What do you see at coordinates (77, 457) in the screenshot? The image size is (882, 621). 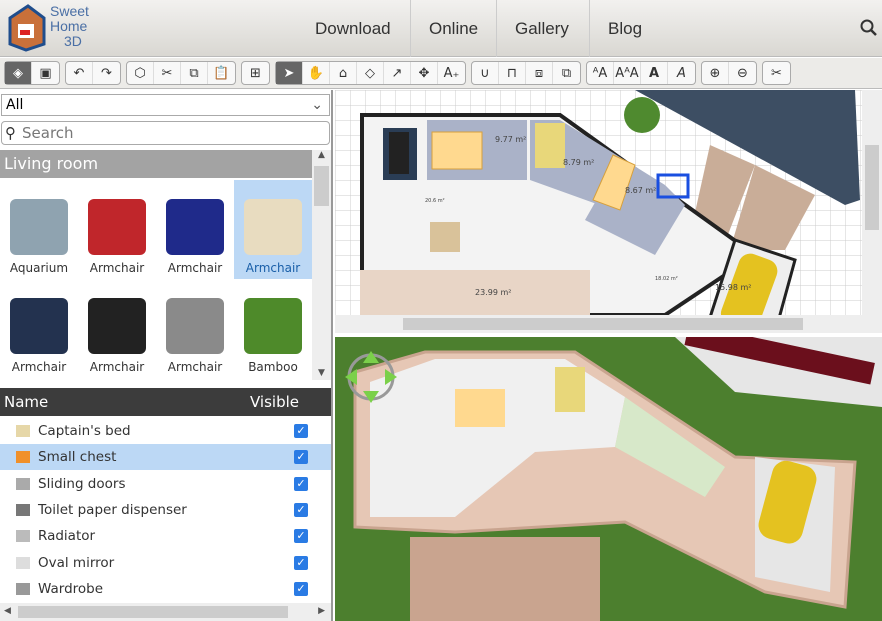 I see `row-name: Small chest` at bounding box center [77, 457].